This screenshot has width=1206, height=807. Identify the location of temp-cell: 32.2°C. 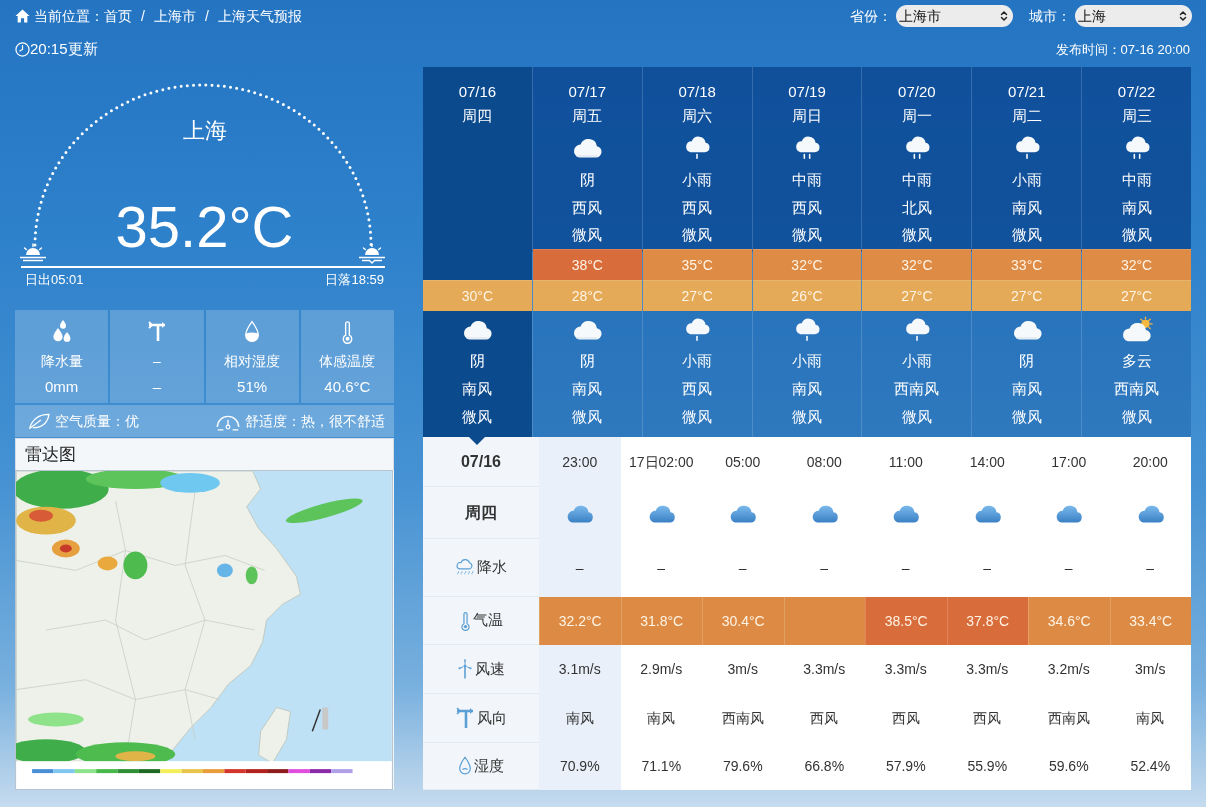
(580, 621).